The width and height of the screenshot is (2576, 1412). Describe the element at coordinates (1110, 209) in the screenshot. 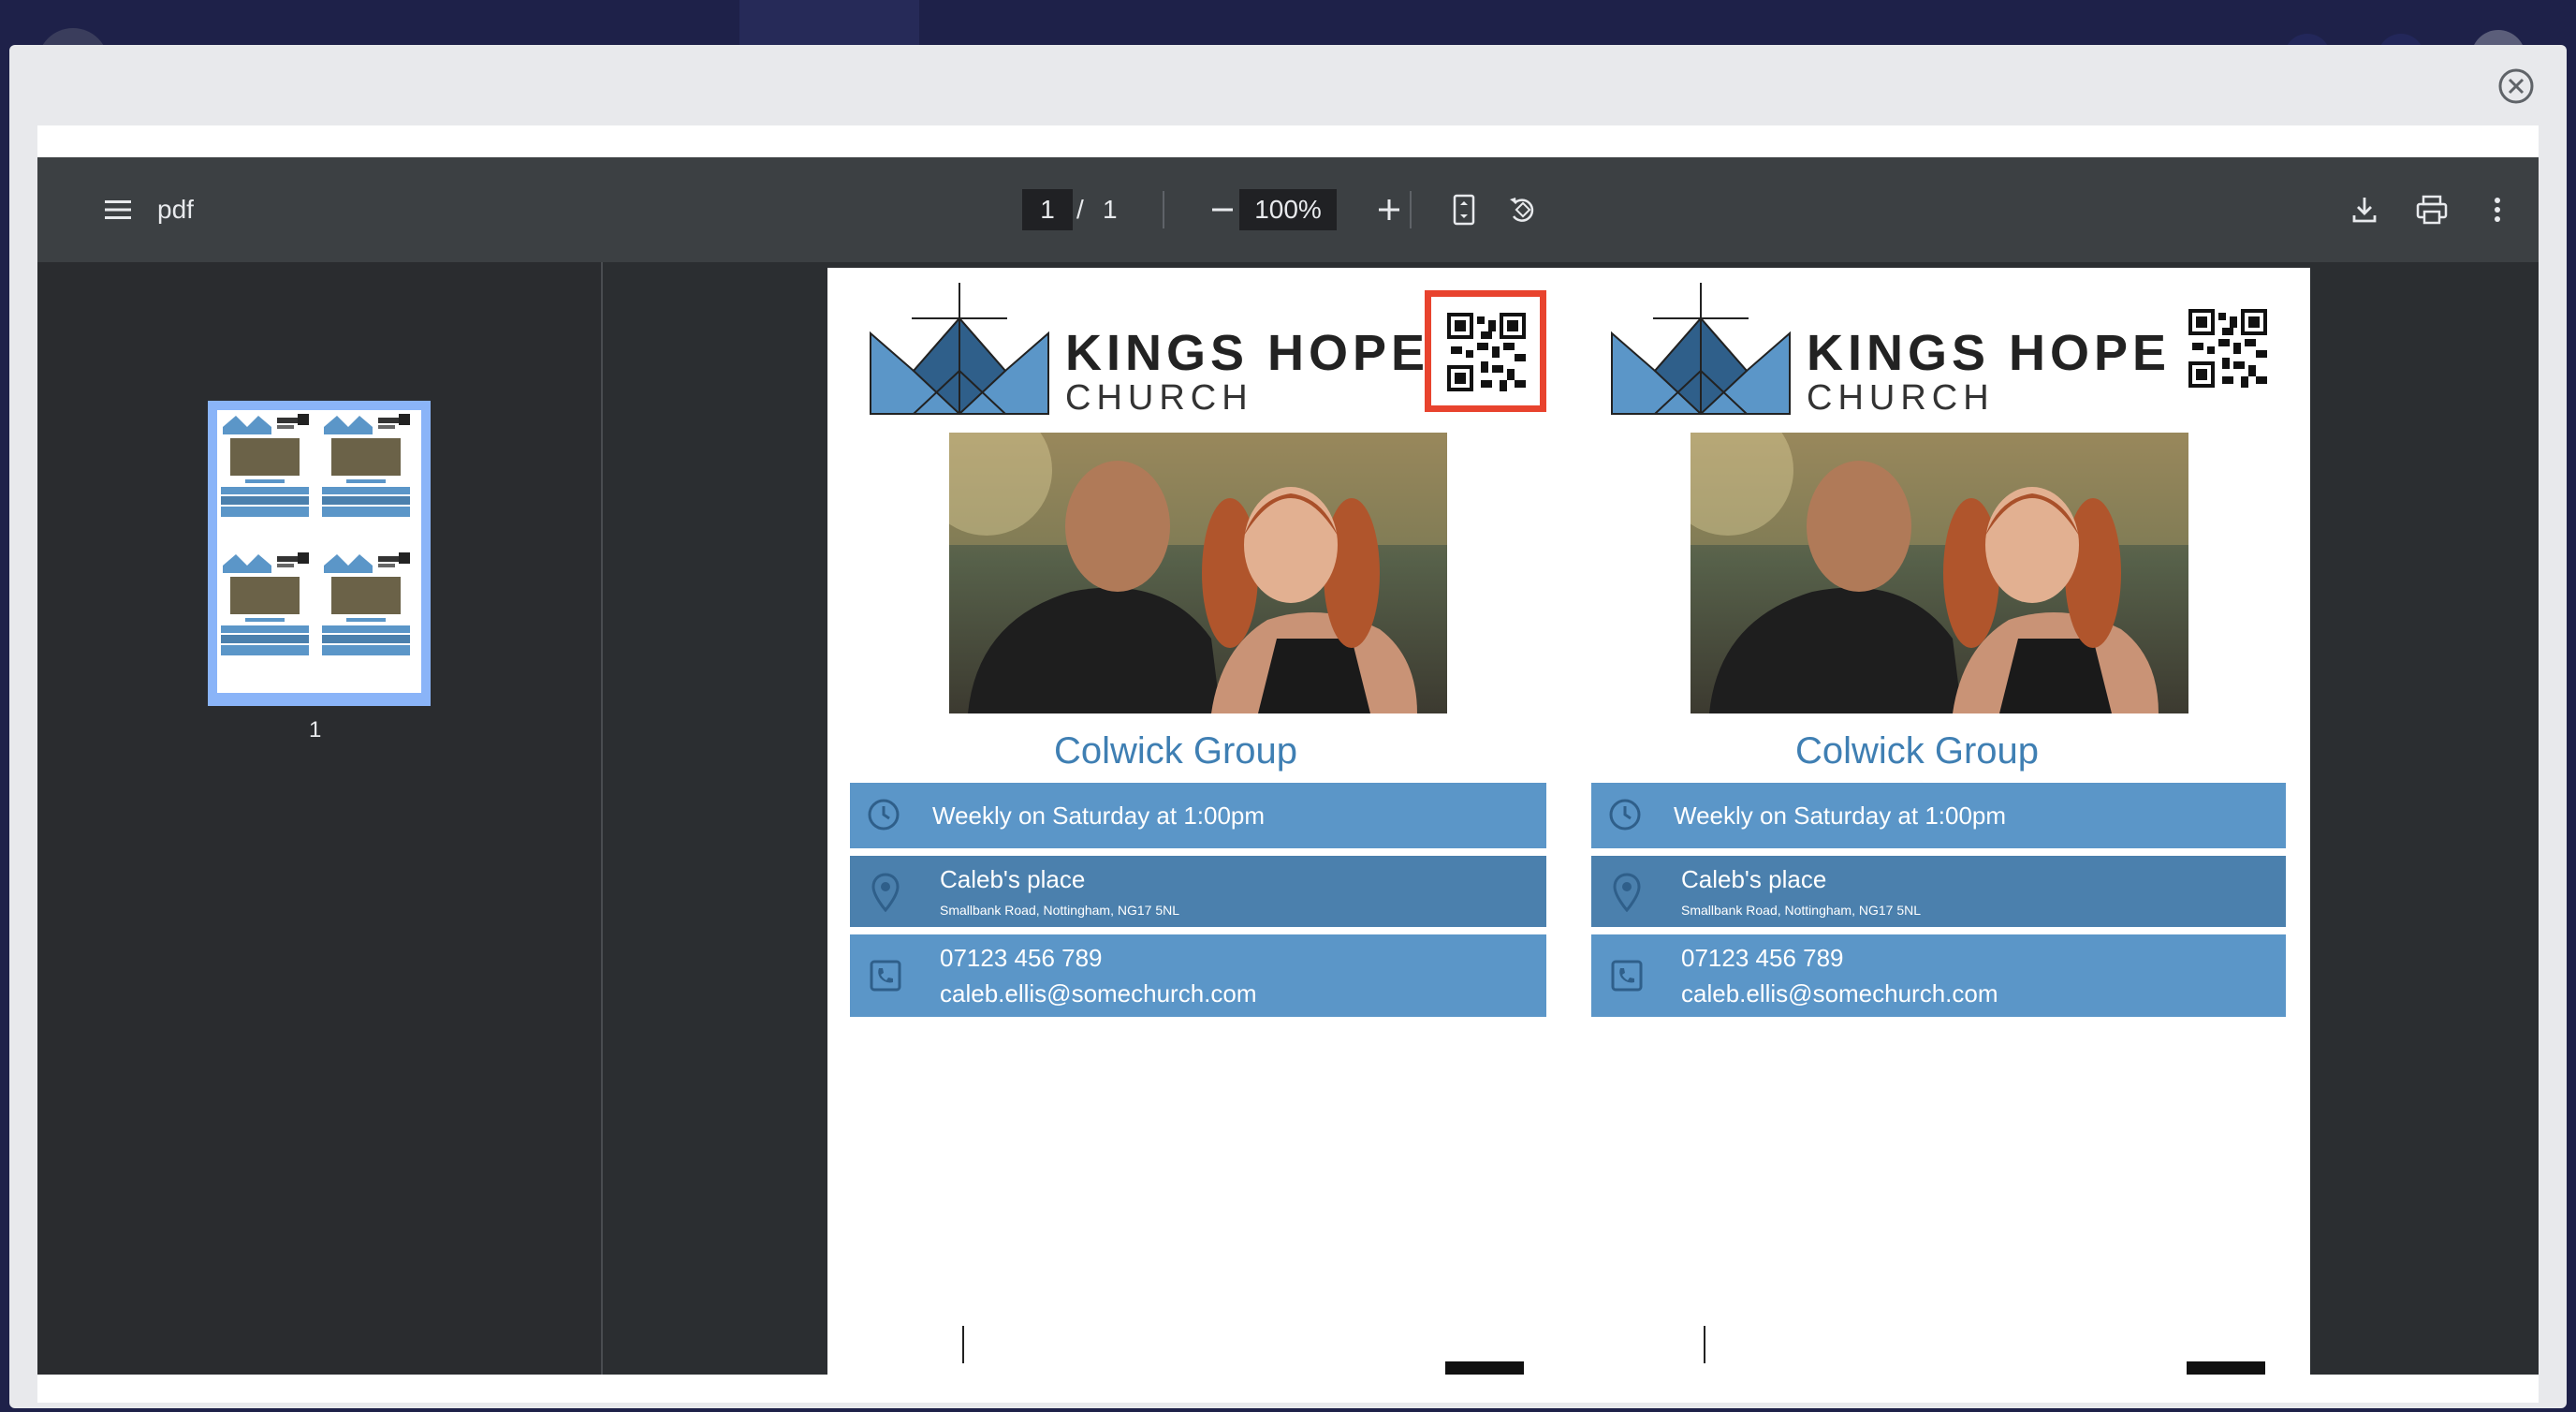

I see `total-pages: 1` at that location.